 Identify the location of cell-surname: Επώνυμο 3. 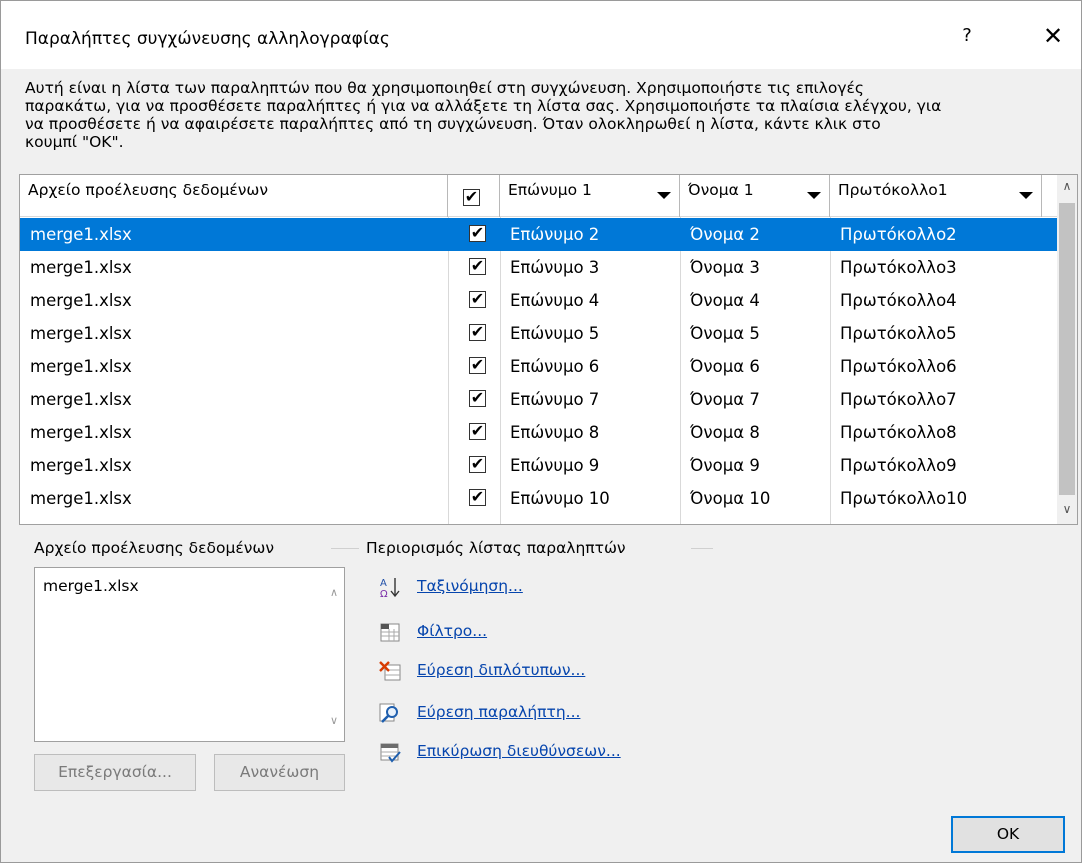
(555, 267).